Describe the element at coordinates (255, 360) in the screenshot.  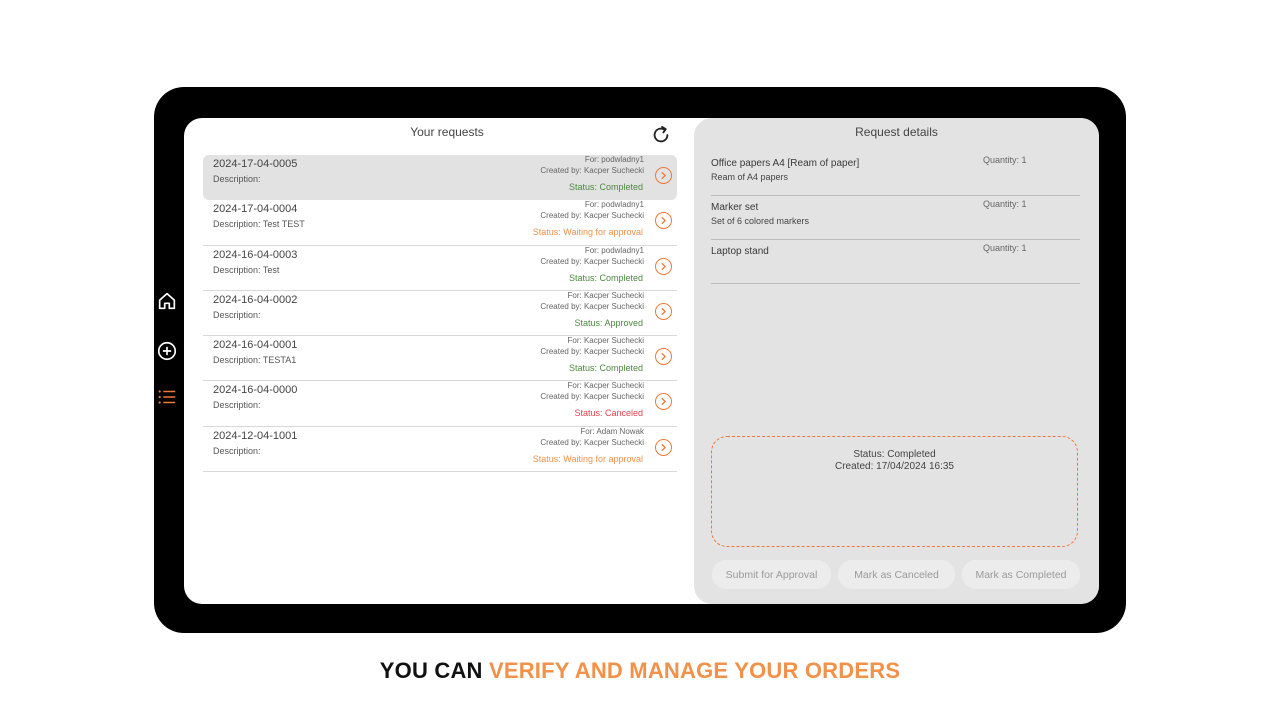
I see `request-description: Description: TESTA1` at that location.